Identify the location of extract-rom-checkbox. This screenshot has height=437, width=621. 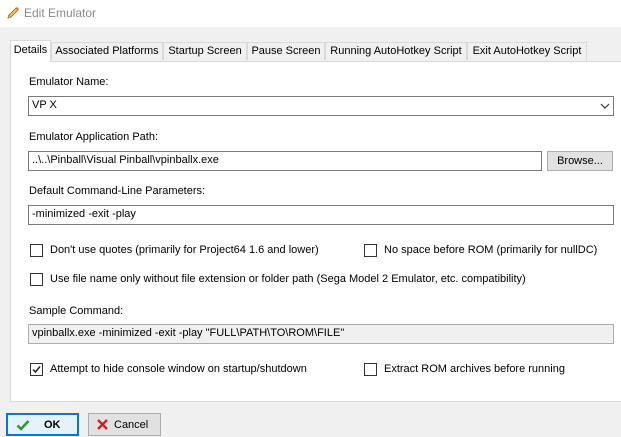
(370, 369).